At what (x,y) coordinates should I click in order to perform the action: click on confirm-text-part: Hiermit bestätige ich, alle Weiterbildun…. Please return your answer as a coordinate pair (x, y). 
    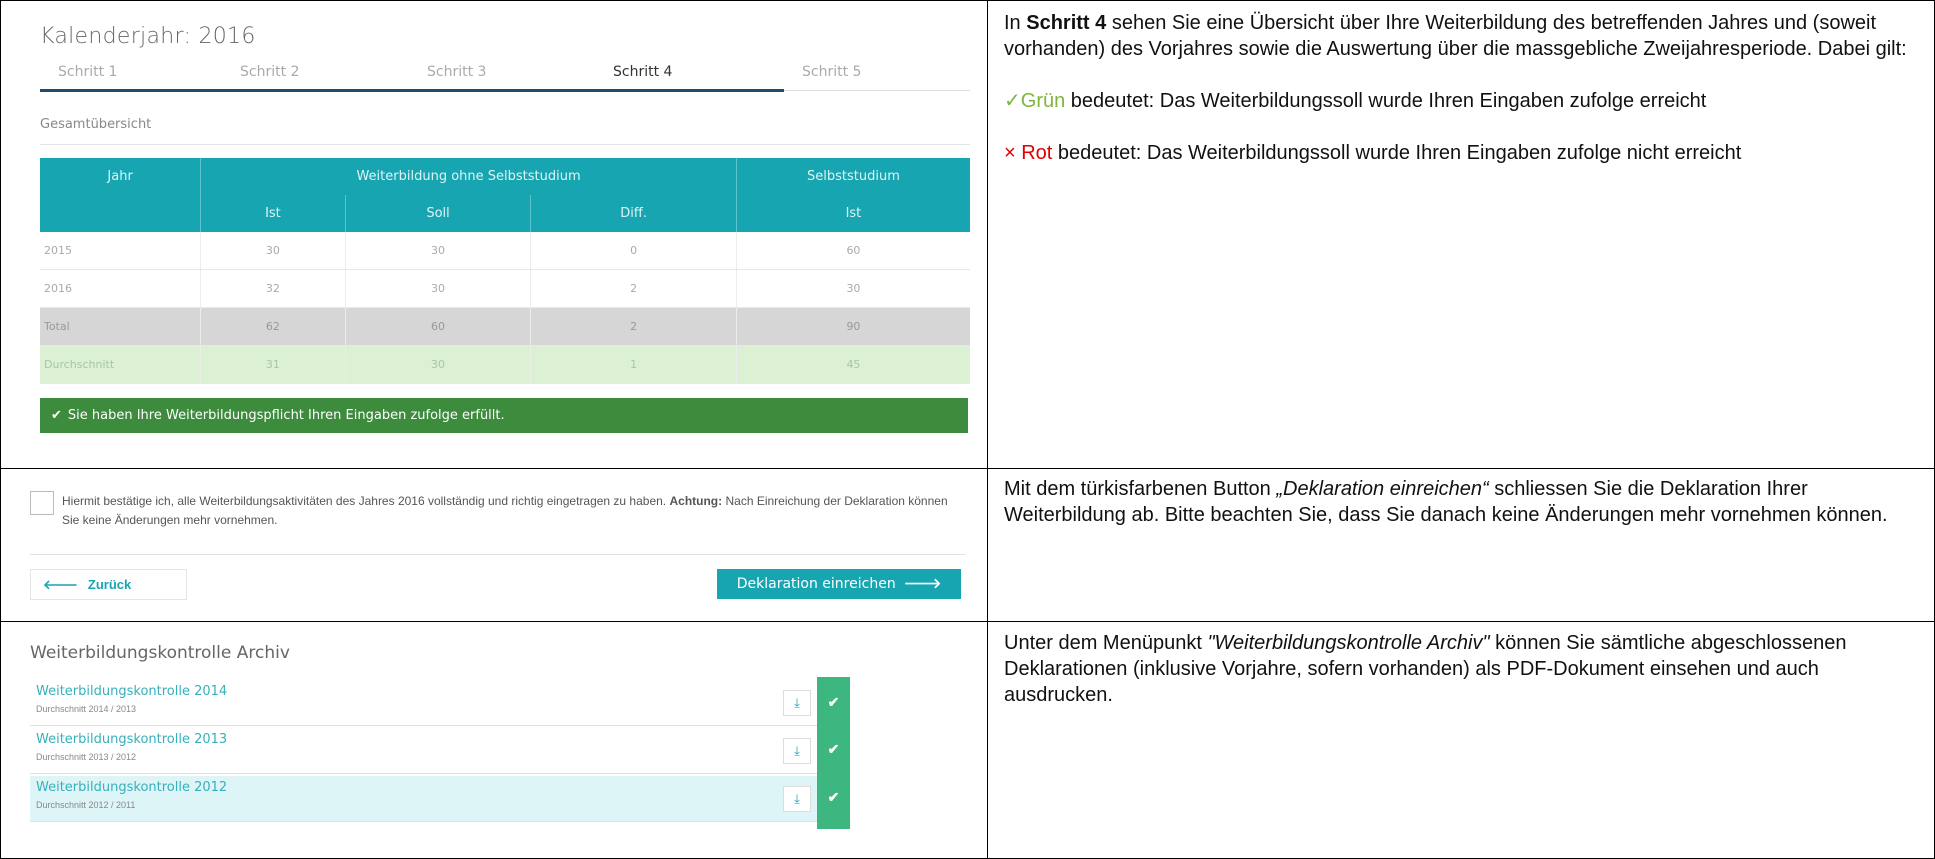
    Looking at the image, I should click on (364, 501).